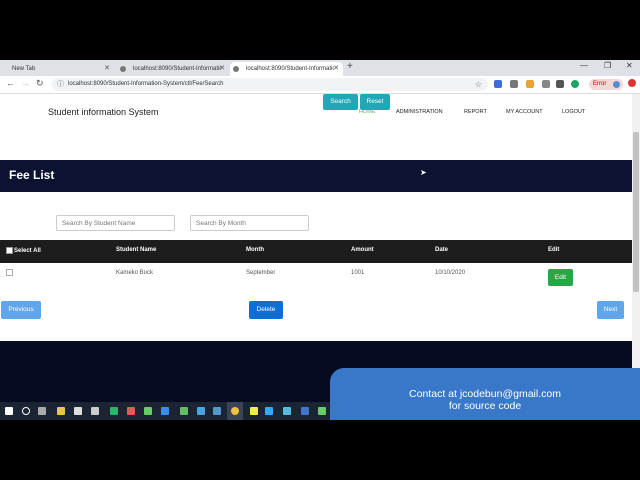  What do you see at coordinates (9, 411) in the screenshot?
I see `windows-start-icon` at bounding box center [9, 411].